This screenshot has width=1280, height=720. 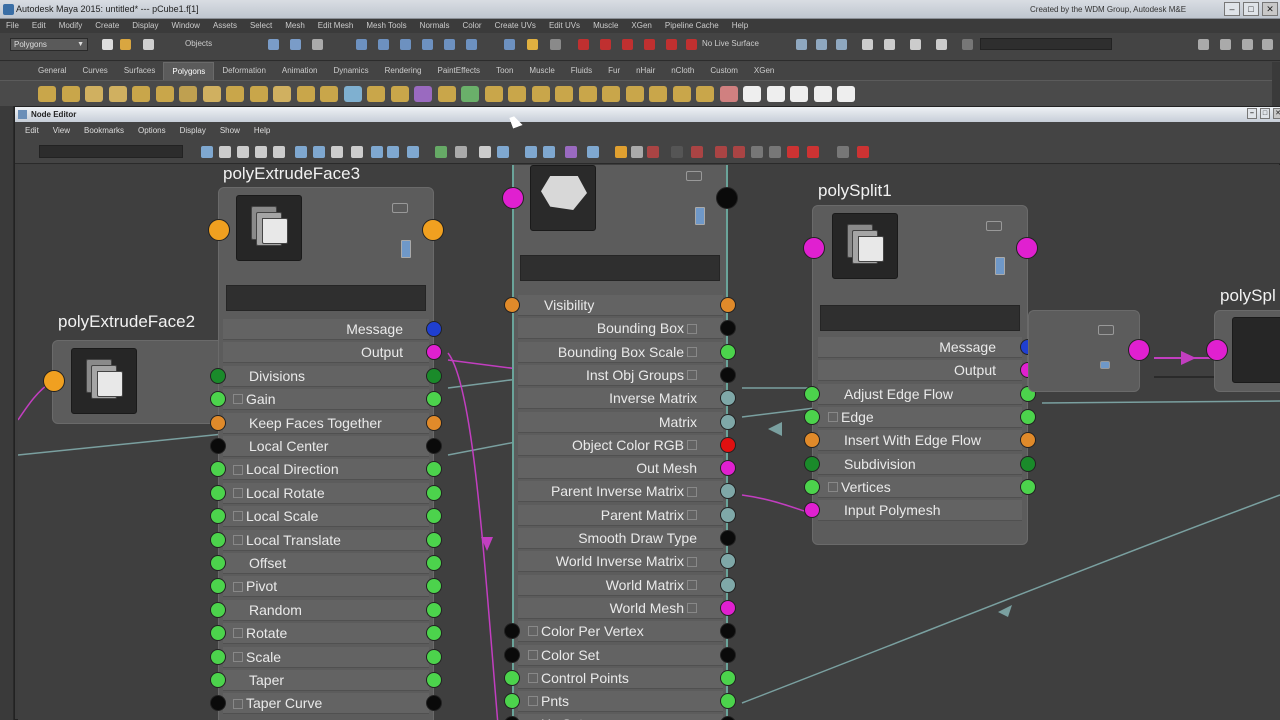 What do you see at coordinates (620, 268) in the screenshot?
I see `node-name-field` at bounding box center [620, 268].